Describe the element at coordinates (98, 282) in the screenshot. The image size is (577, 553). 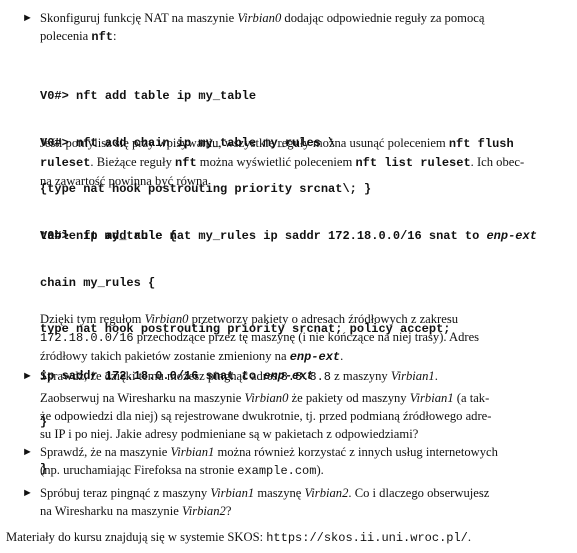
I see `code-line: chain my_rules {` at that location.